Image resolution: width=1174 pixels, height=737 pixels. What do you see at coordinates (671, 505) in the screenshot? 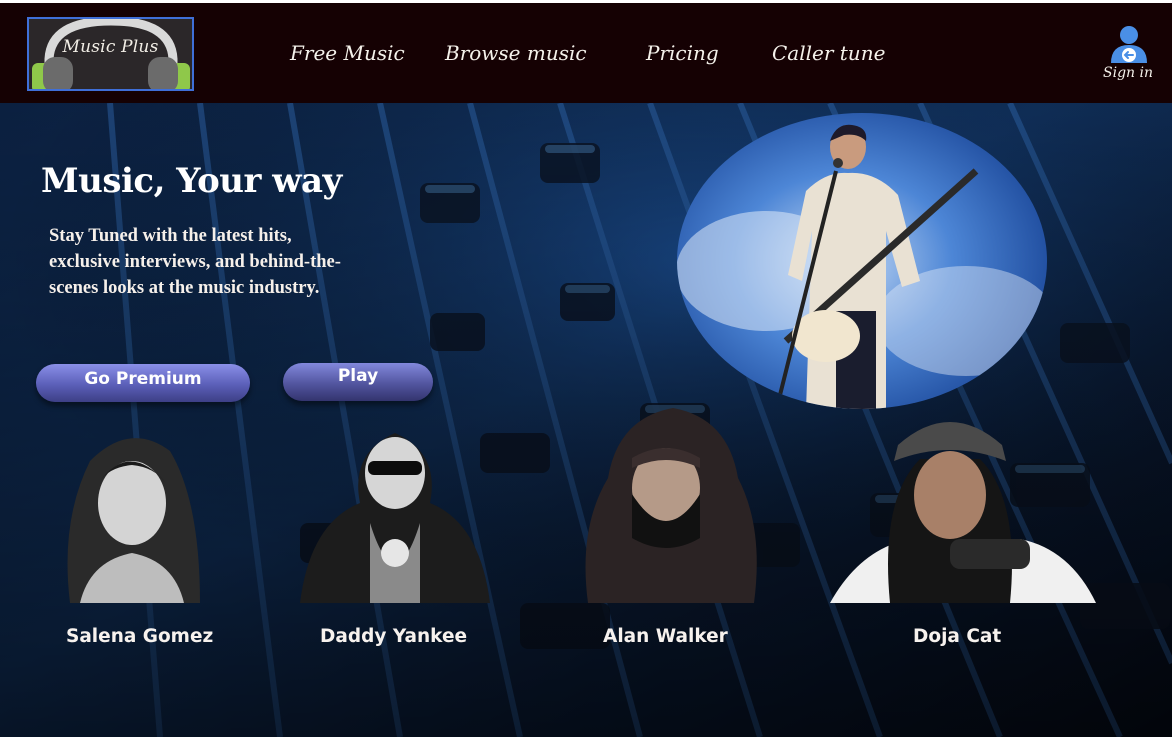
I see `artist-photo-alan-walker` at bounding box center [671, 505].